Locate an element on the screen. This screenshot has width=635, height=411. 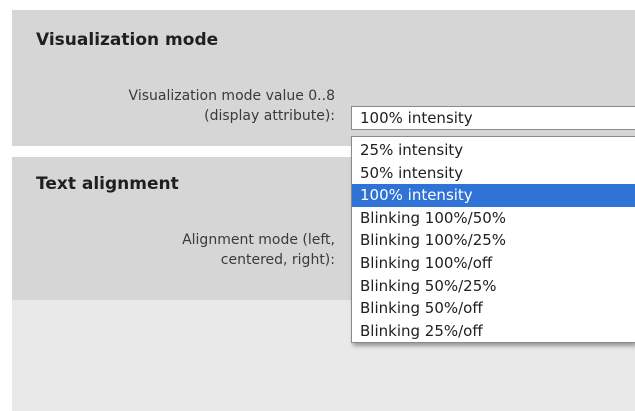
alignment-mode-label-line2: centered, right): is located at coordinates (277, 260).